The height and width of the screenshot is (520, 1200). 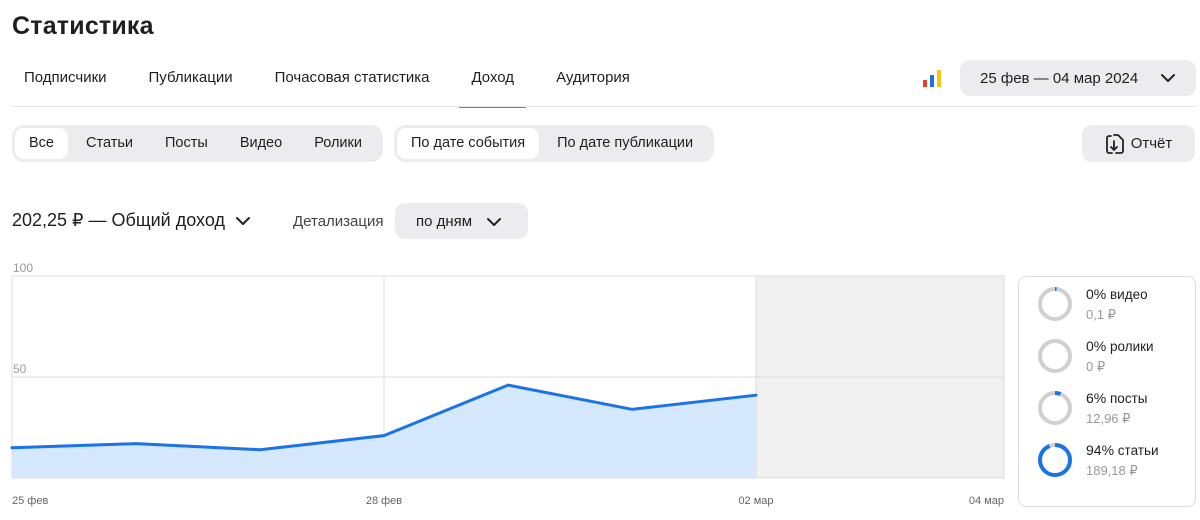 I want to click on share-ring-fill, so click(x=1055, y=460).